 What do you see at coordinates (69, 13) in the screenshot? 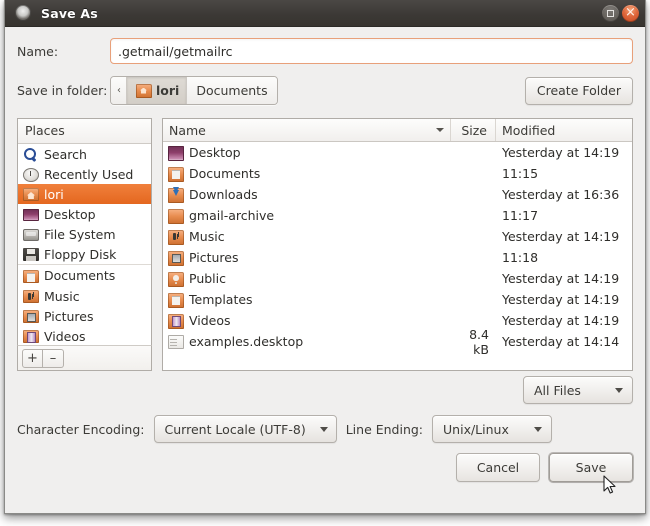
I see `window-title: Save As` at bounding box center [69, 13].